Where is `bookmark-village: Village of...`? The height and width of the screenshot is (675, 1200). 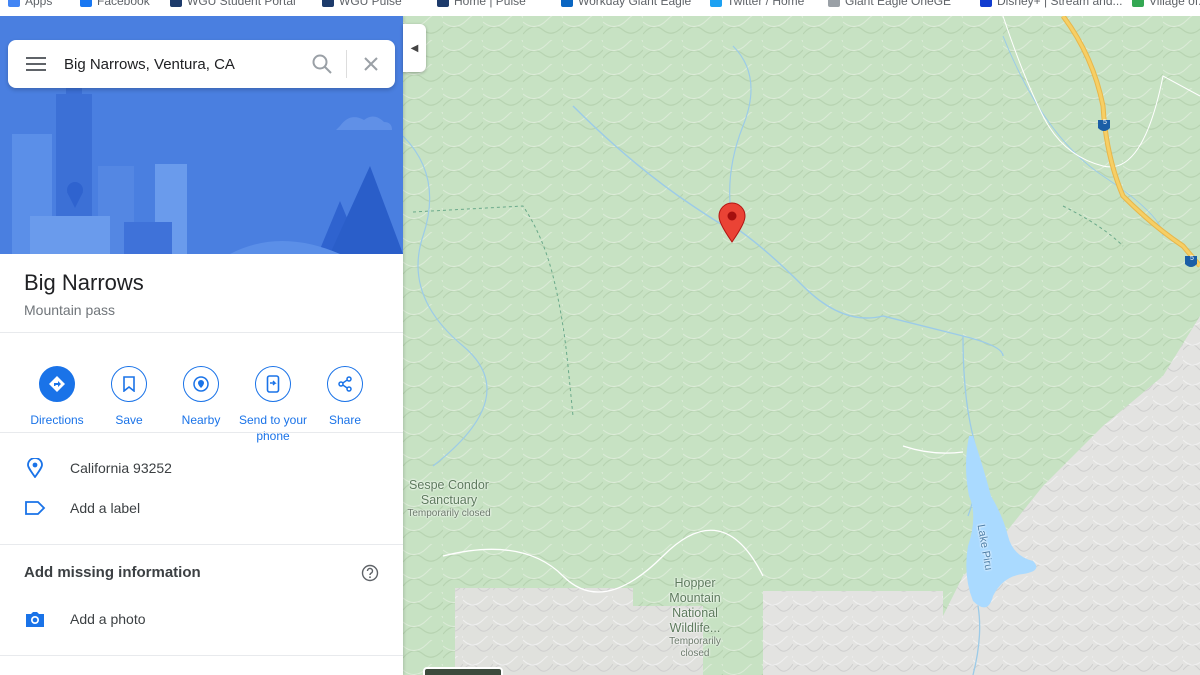 bookmark-village: Village of... is located at coordinates (1166, 4).